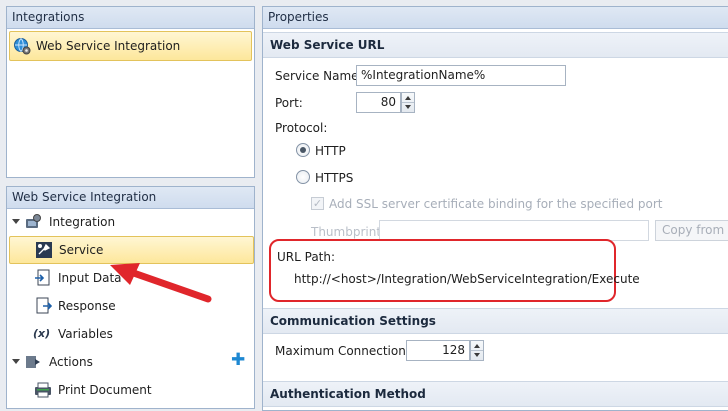 The width and height of the screenshot is (728, 411). Describe the element at coordinates (303, 177) in the screenshot. I see `https-radio` at that location.